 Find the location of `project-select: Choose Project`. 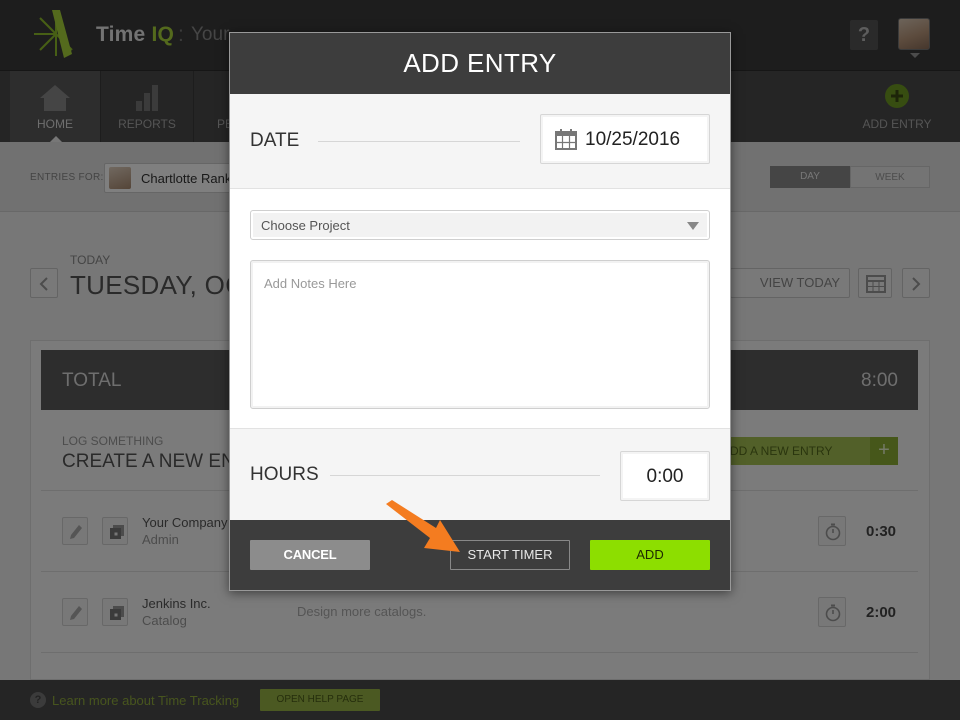

project-select: Choose Project is located at coordinates (480, 225).